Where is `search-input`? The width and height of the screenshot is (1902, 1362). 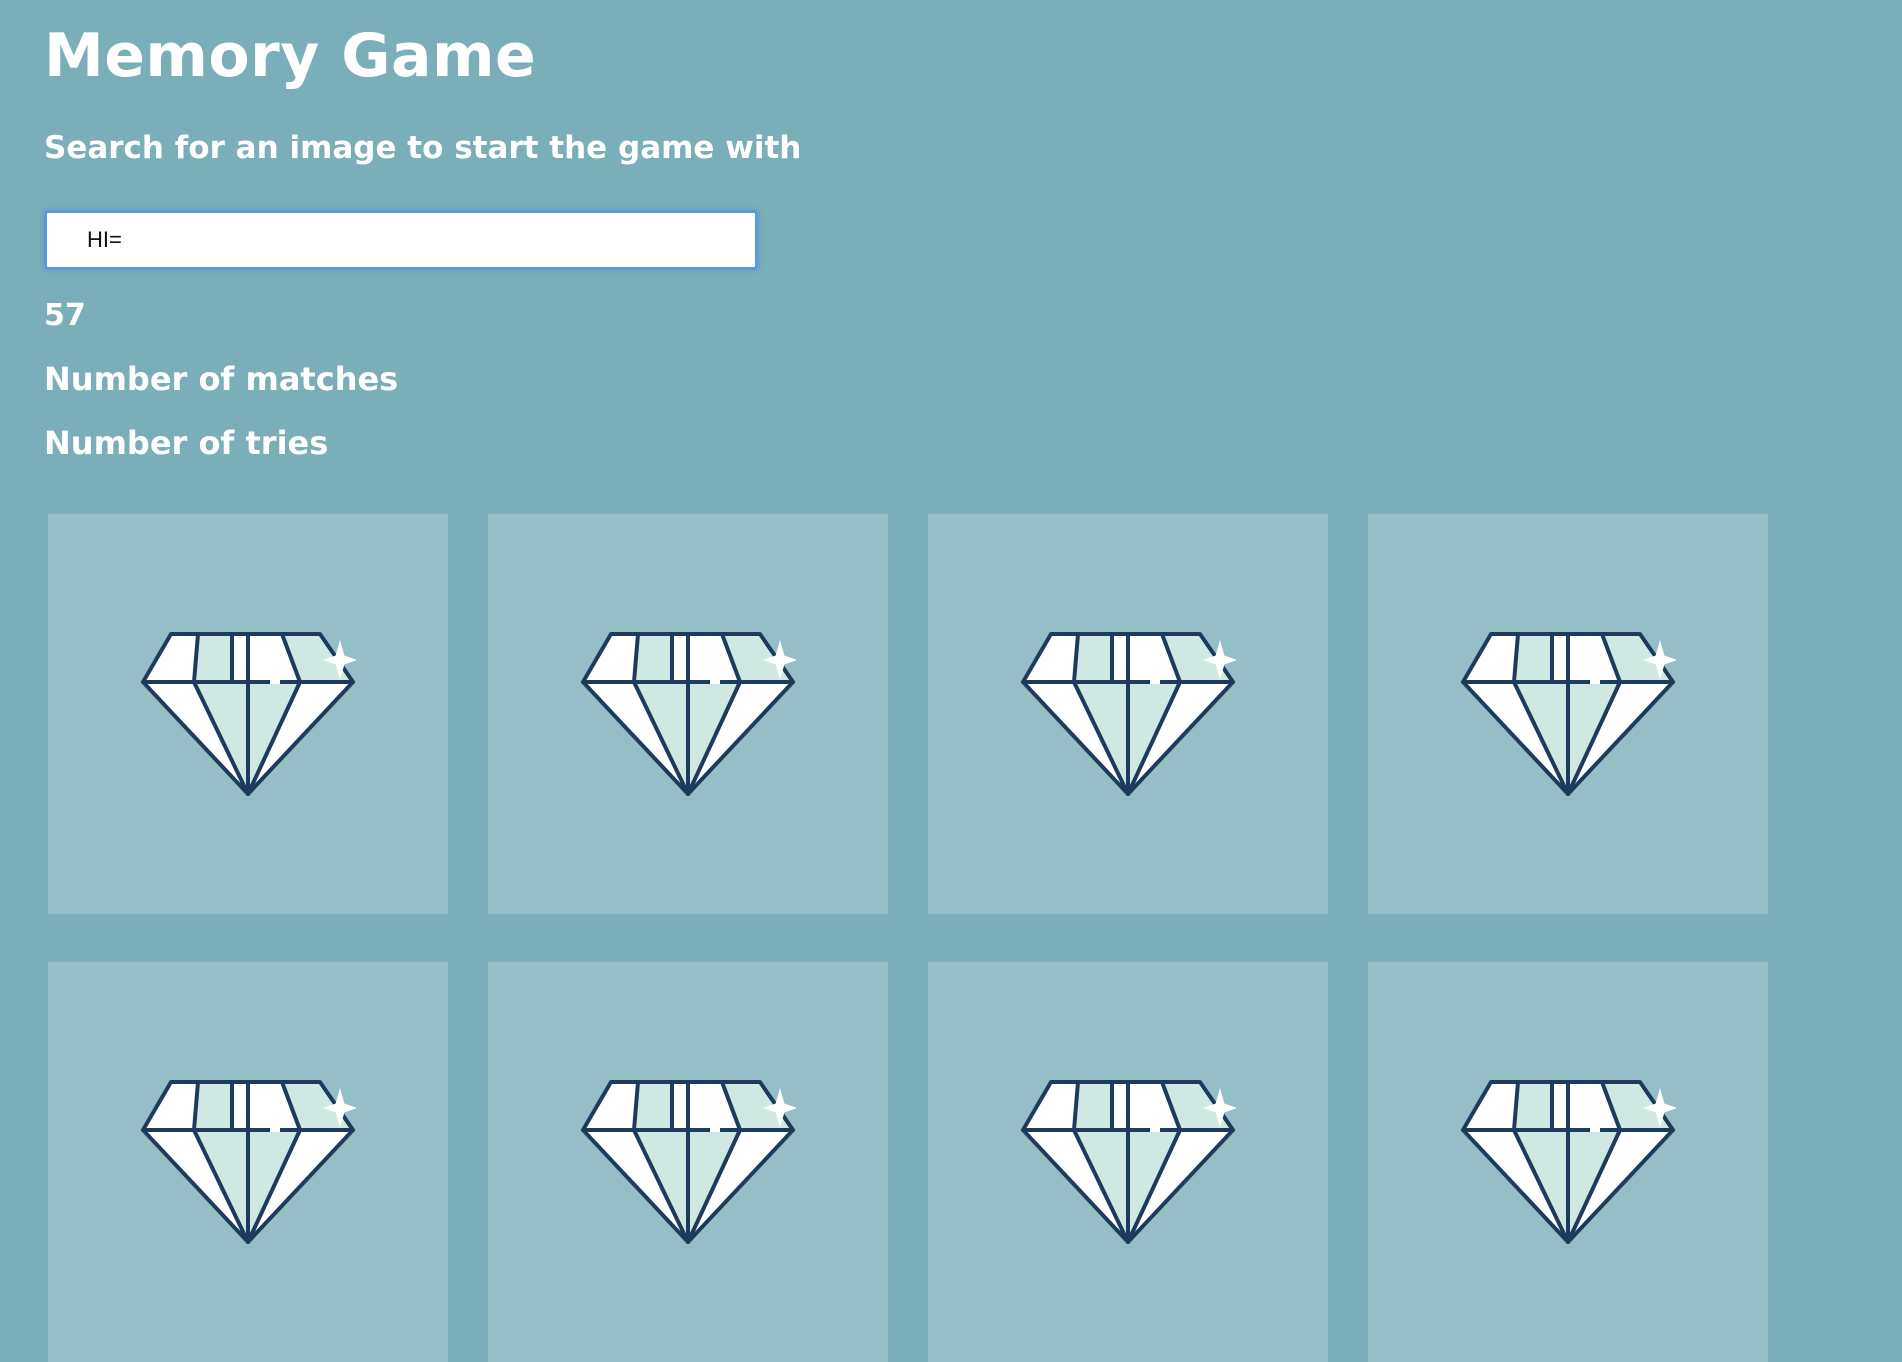 search-input is located at coordinates (401, 240).